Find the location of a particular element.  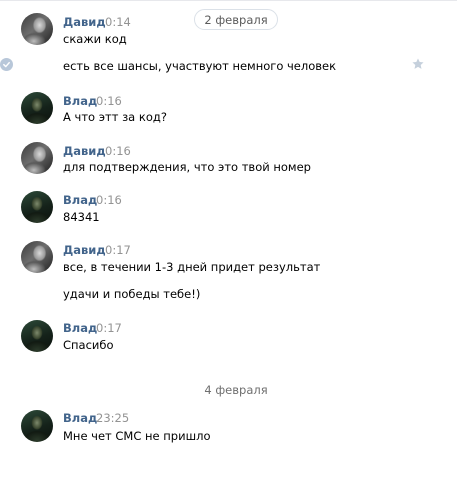

message-time: 23:25 is located at coordinates (112, 418).